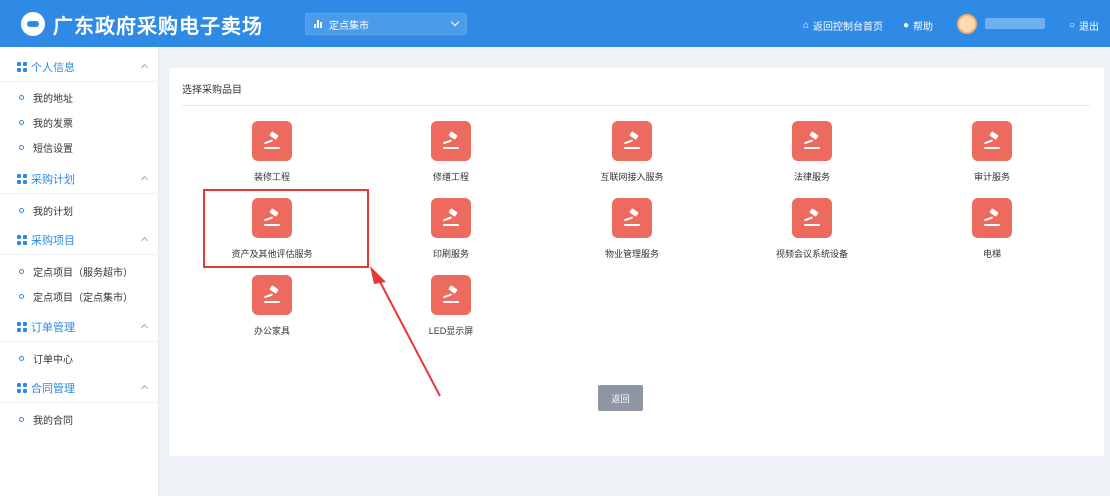  What do you see at coordinates (620, 398) in the screenshot?
I see `back-button: 返回` at bounding box center [620, 398].